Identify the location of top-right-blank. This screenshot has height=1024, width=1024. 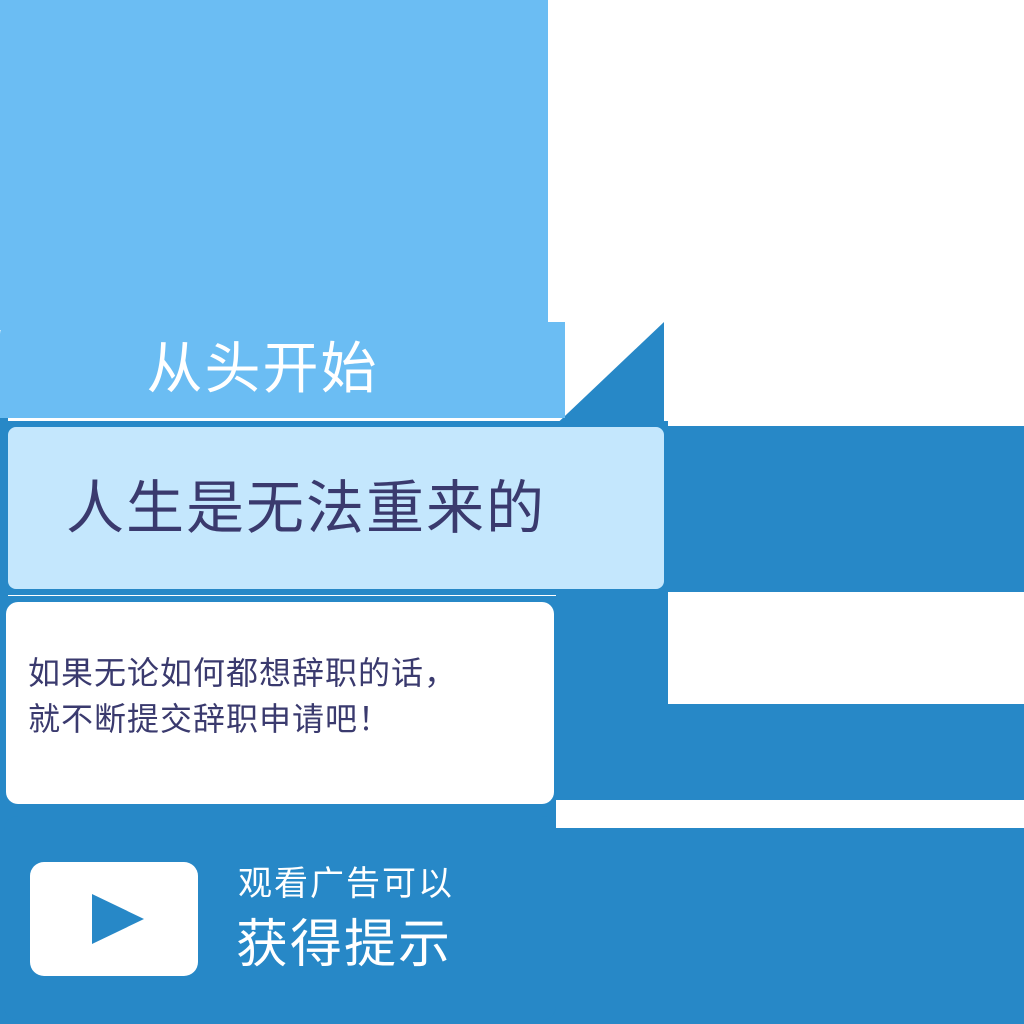
(606, 165).